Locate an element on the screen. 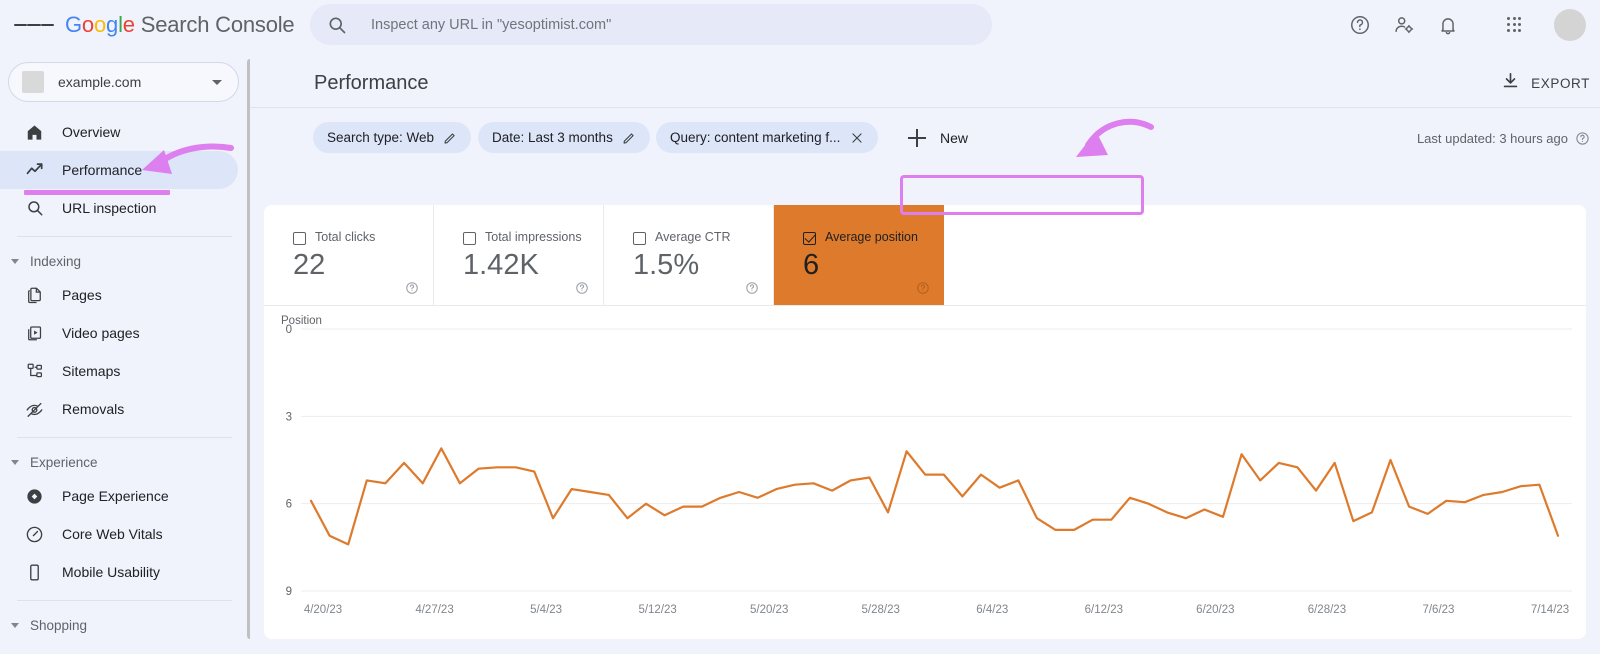 This screenshot has height=654, width=1600. sidebar-item-core-web-vitals: Core Web Vitals is located at coordinates (119, 534).